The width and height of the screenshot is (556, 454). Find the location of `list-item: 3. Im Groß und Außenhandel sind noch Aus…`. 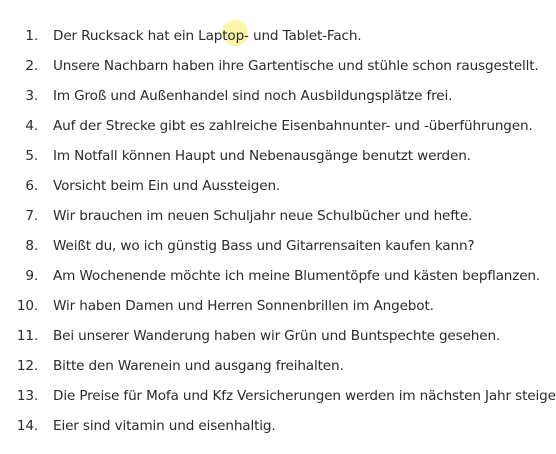

list-item: 3. Im Groß und Außenhandel sind noch Aus… is located at coordinates (278, 96).